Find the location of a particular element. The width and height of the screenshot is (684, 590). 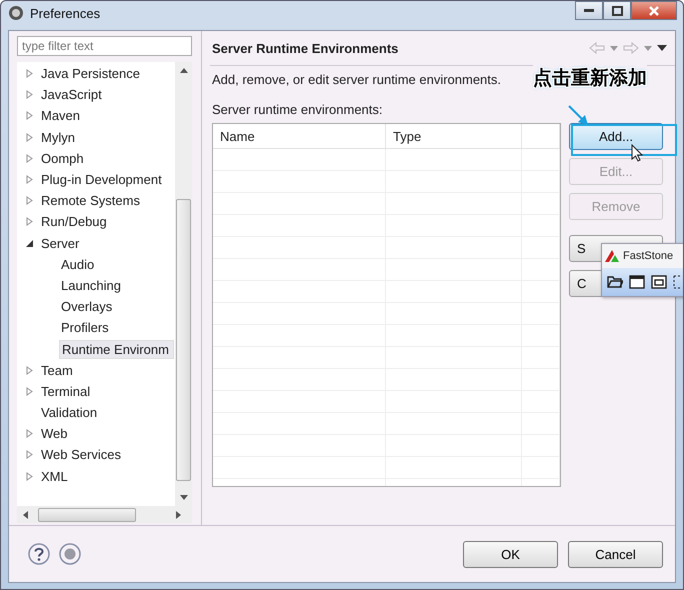

page-title: Server Runtime Environments is located at coordinates (305, 48).